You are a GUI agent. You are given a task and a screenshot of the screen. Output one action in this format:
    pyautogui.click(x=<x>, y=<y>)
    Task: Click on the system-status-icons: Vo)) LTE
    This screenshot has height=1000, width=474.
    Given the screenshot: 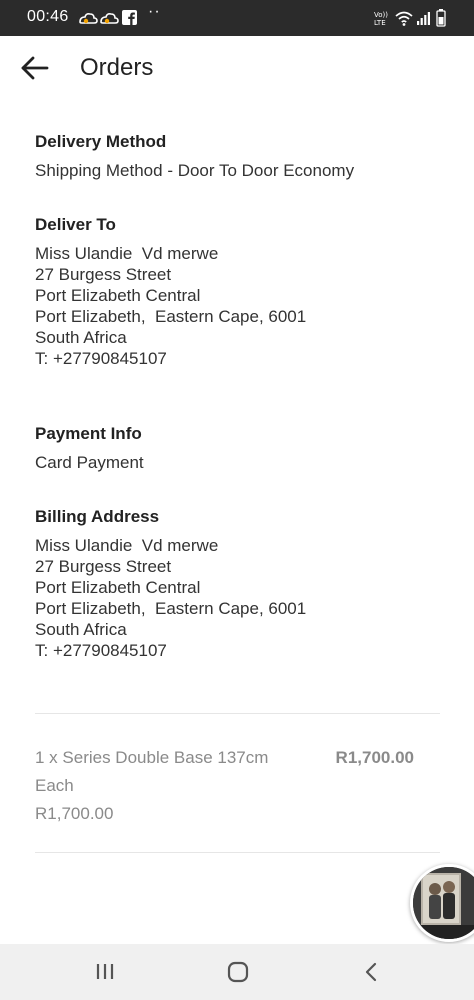 What is the action you would take?
    pyautogui.click(x=410, y=18)
    